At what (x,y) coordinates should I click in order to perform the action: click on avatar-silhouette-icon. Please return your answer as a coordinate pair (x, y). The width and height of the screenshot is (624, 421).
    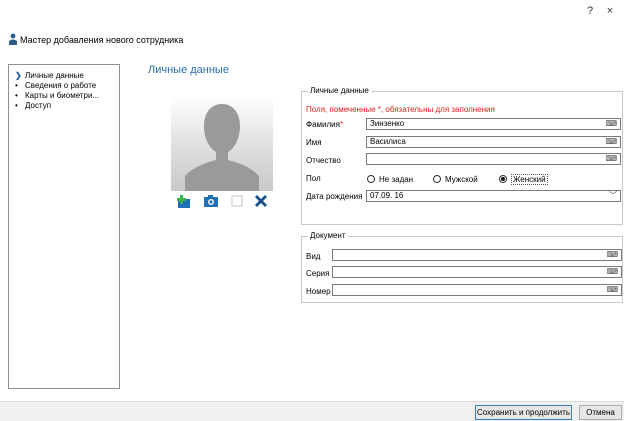
    Looking at the image, I should click on (222, 147).